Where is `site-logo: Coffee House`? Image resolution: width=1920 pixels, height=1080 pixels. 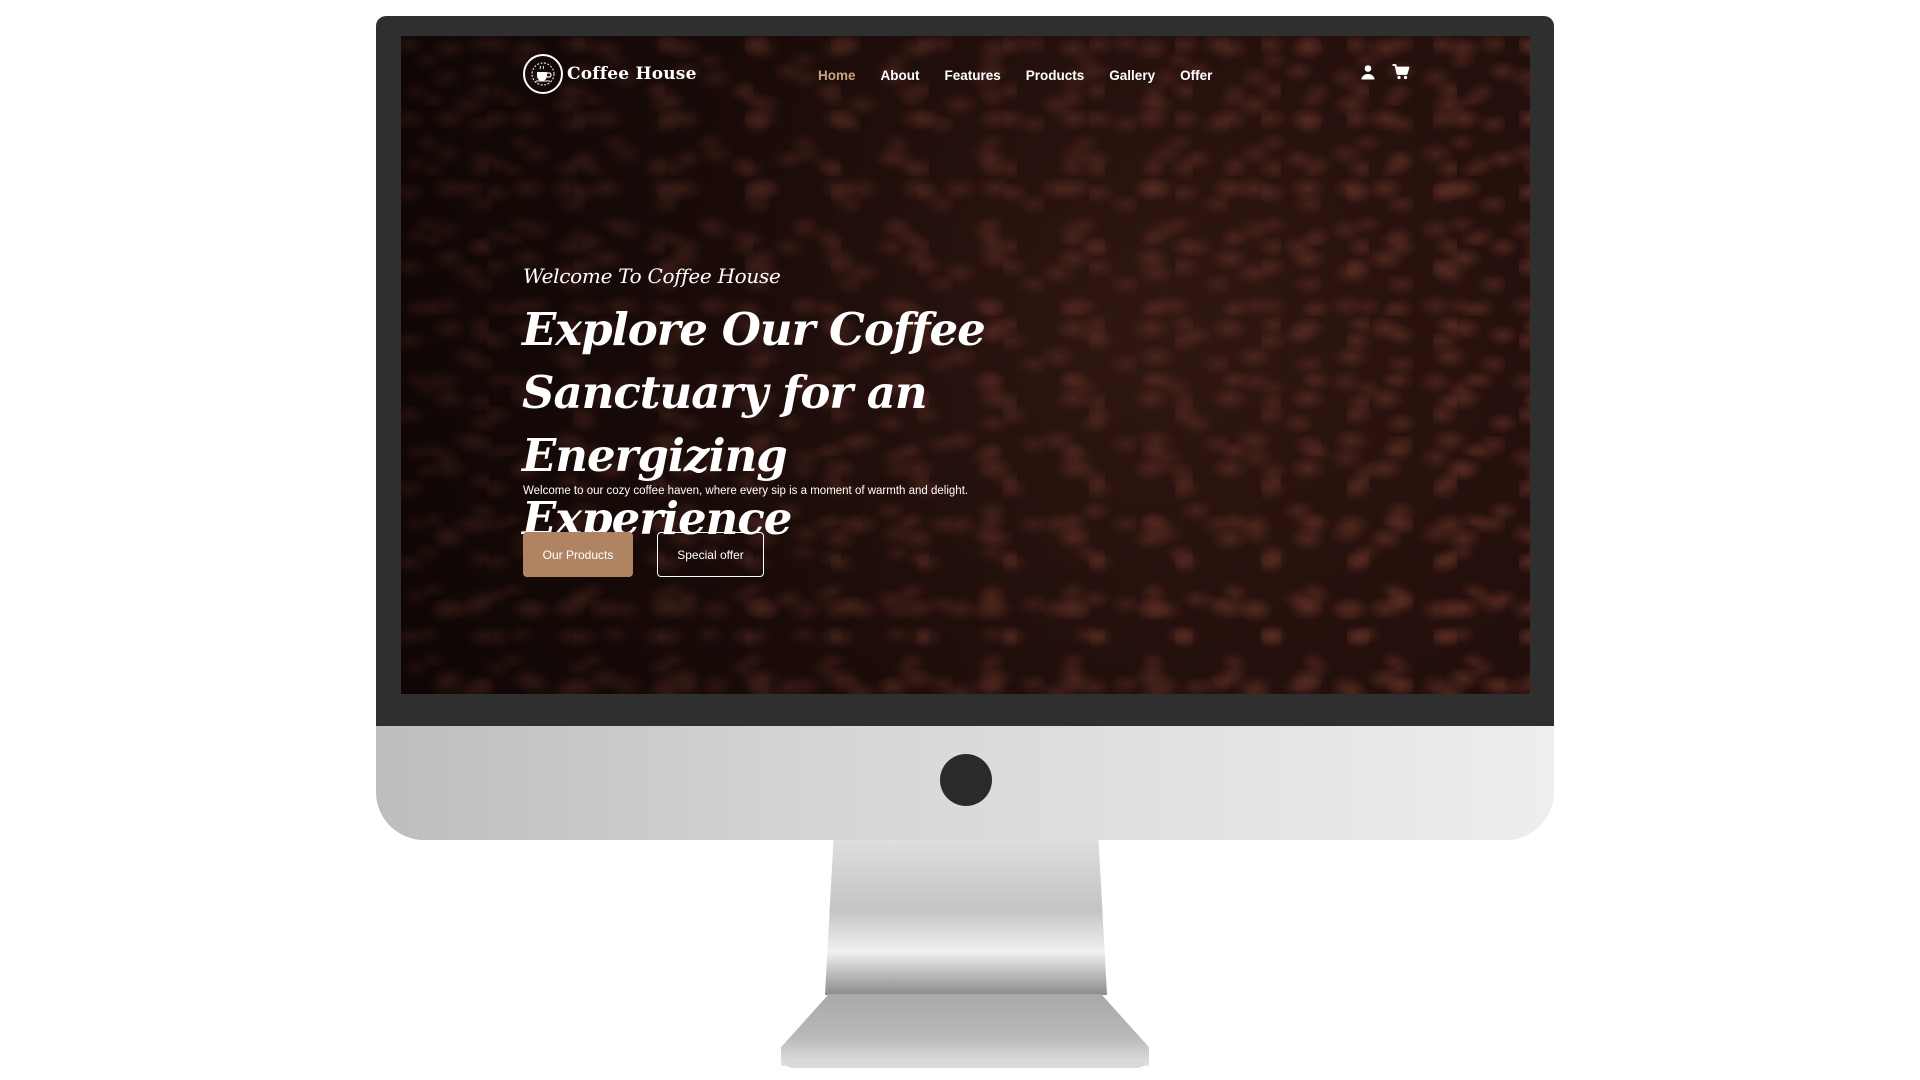
site-logo: Coffee House is located at coordinates (610, 74).